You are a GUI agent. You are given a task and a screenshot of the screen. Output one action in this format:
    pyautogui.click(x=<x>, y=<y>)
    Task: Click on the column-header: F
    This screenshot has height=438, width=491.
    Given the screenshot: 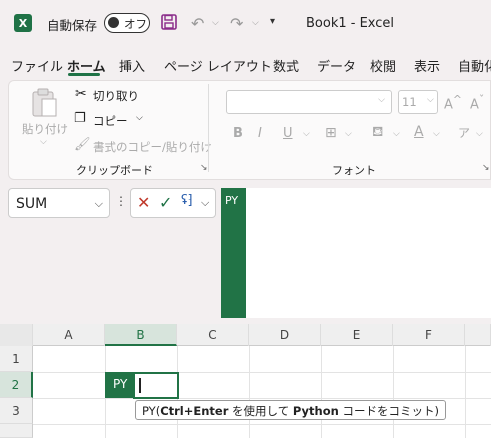 What is the action you would take?
    pyautogui.click(x=429, y=335)
    